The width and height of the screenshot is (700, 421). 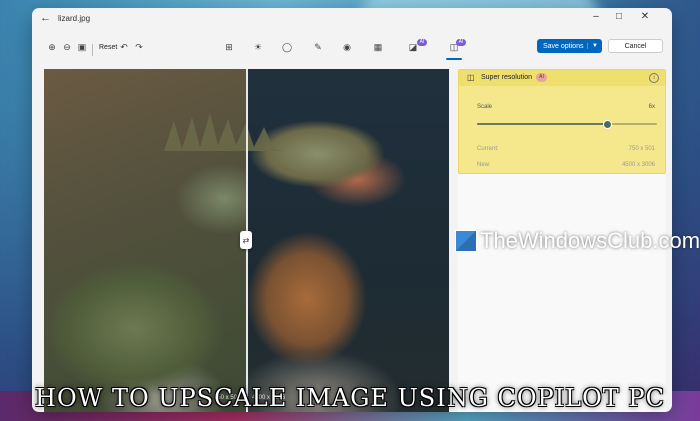 What do you see at coordinates (258, 47) in the screenshot?
I see `adjust-icon: ☀` at bounding box center [258, 47].